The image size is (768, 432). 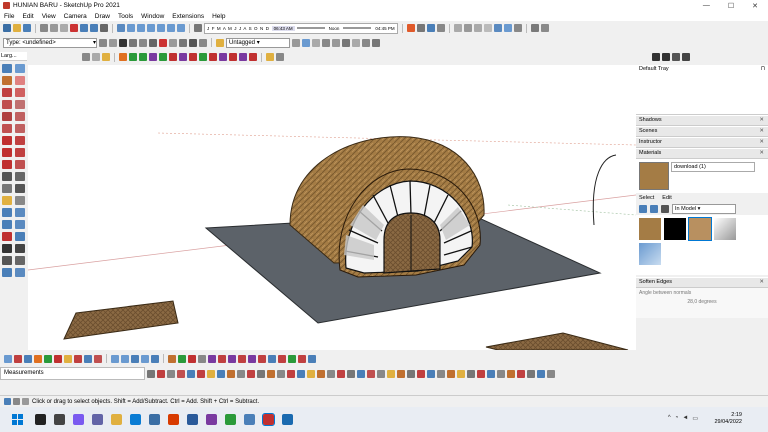 I want to click on style-8-icon, so click(x=376, y=42).